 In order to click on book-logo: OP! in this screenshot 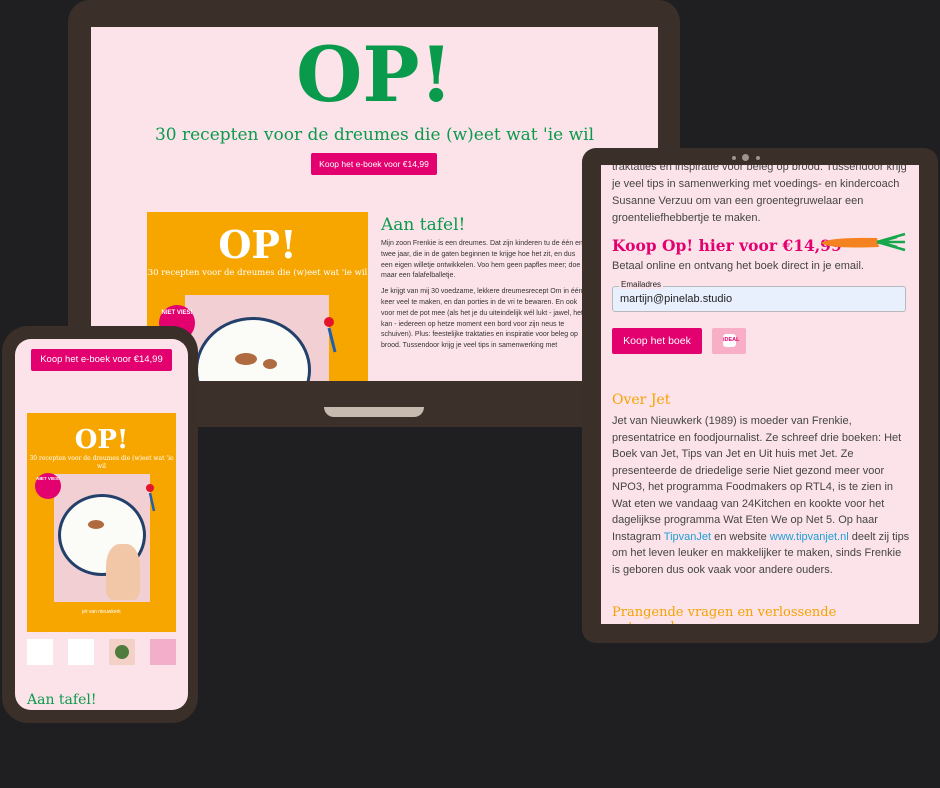, I will do `click(374, 74)`.